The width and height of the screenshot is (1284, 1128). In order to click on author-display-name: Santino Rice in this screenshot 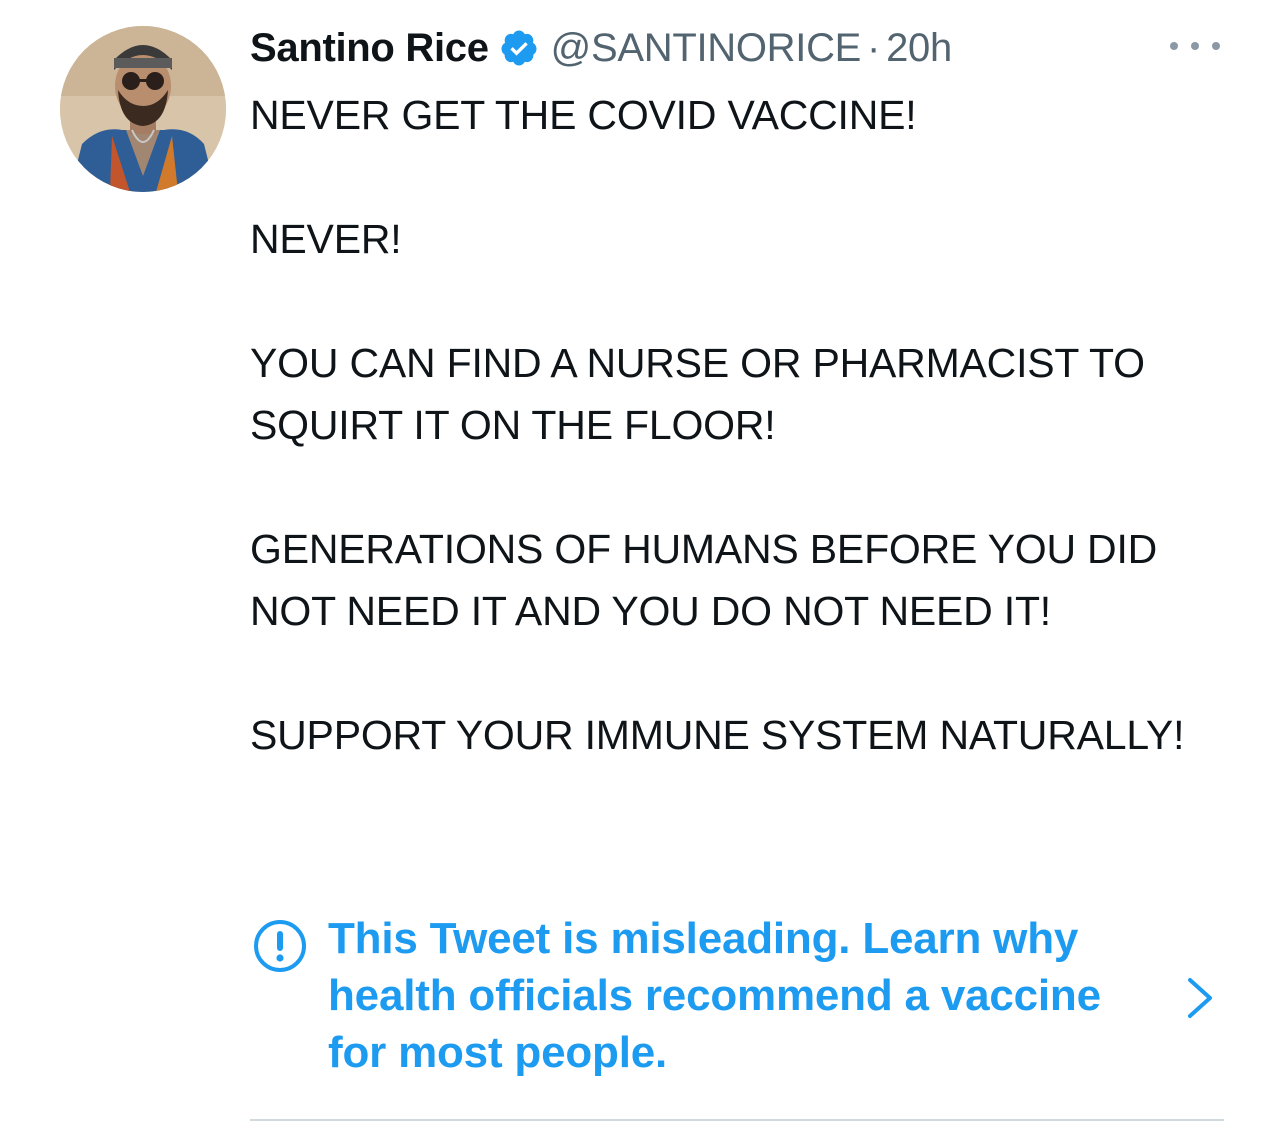, I will do `click(369, 48)`.